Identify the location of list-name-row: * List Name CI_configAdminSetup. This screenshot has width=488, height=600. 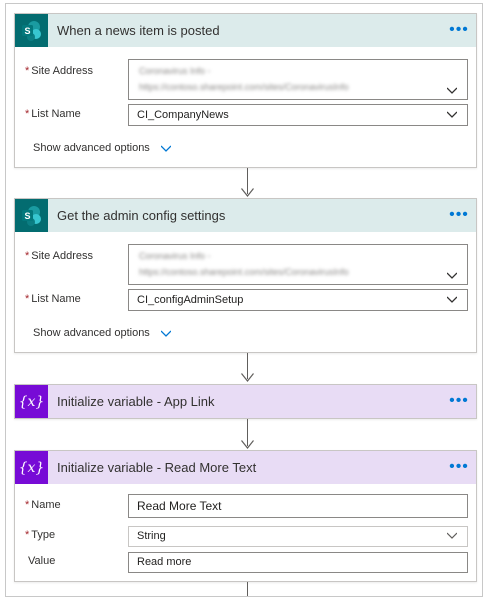
(245, 301).